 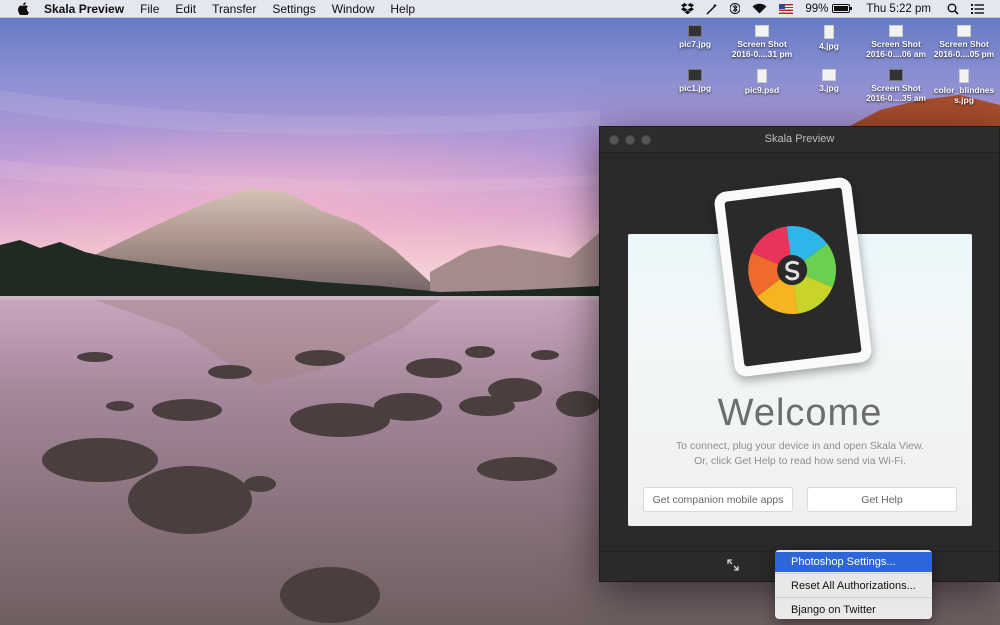 I want to click on desktop-file: color_blindnes s.jpg, so click(x=964, y=87).